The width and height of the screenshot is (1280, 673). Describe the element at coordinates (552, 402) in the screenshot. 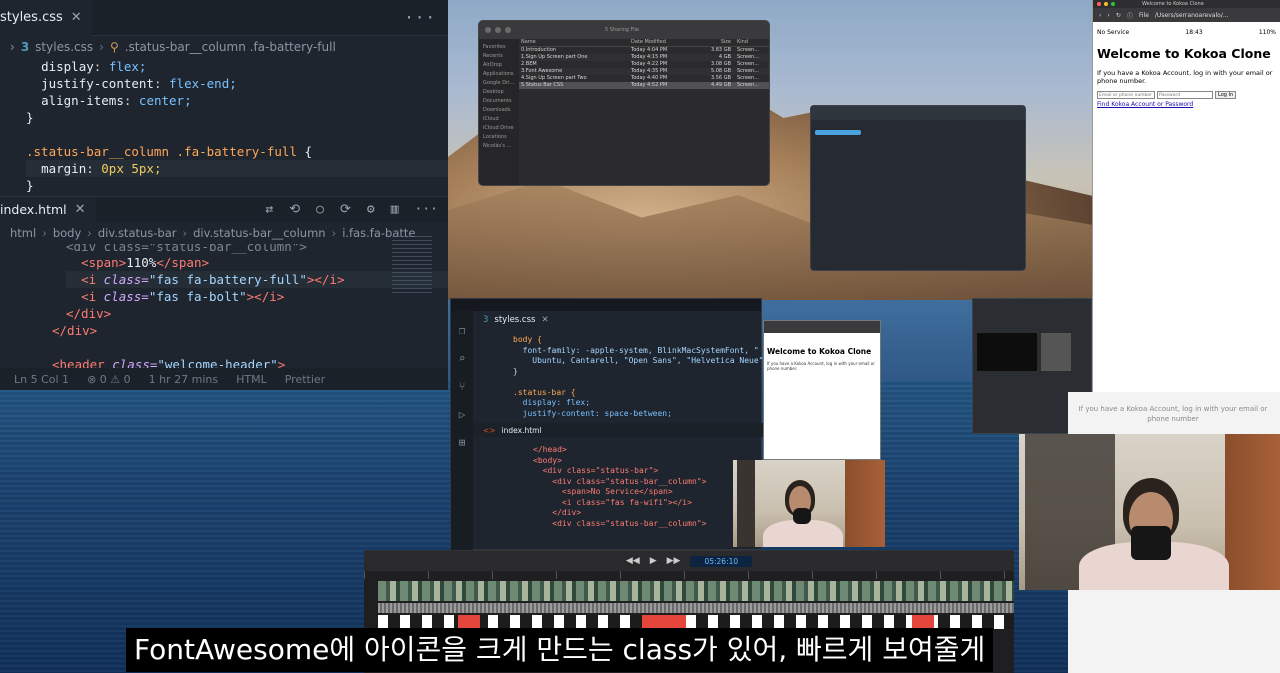

I see `code-line: display: flex;` at that location.